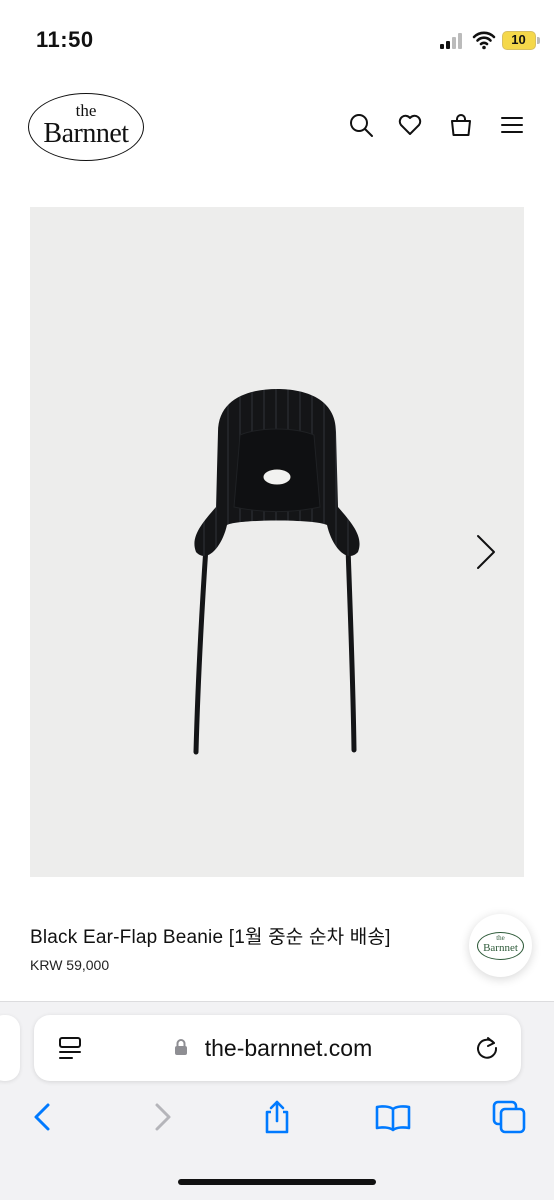  What do you see at coordinates (277, 1182) in the screenshot?
I see `home-indicator` at bounding box center [277, 1182].